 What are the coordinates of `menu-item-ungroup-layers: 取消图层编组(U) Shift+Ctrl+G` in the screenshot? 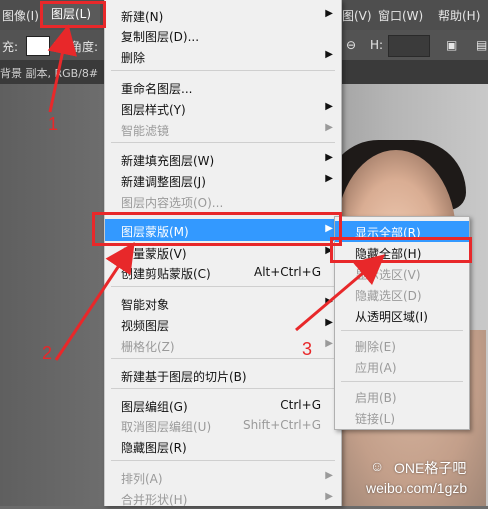 It's located at (221, 426).